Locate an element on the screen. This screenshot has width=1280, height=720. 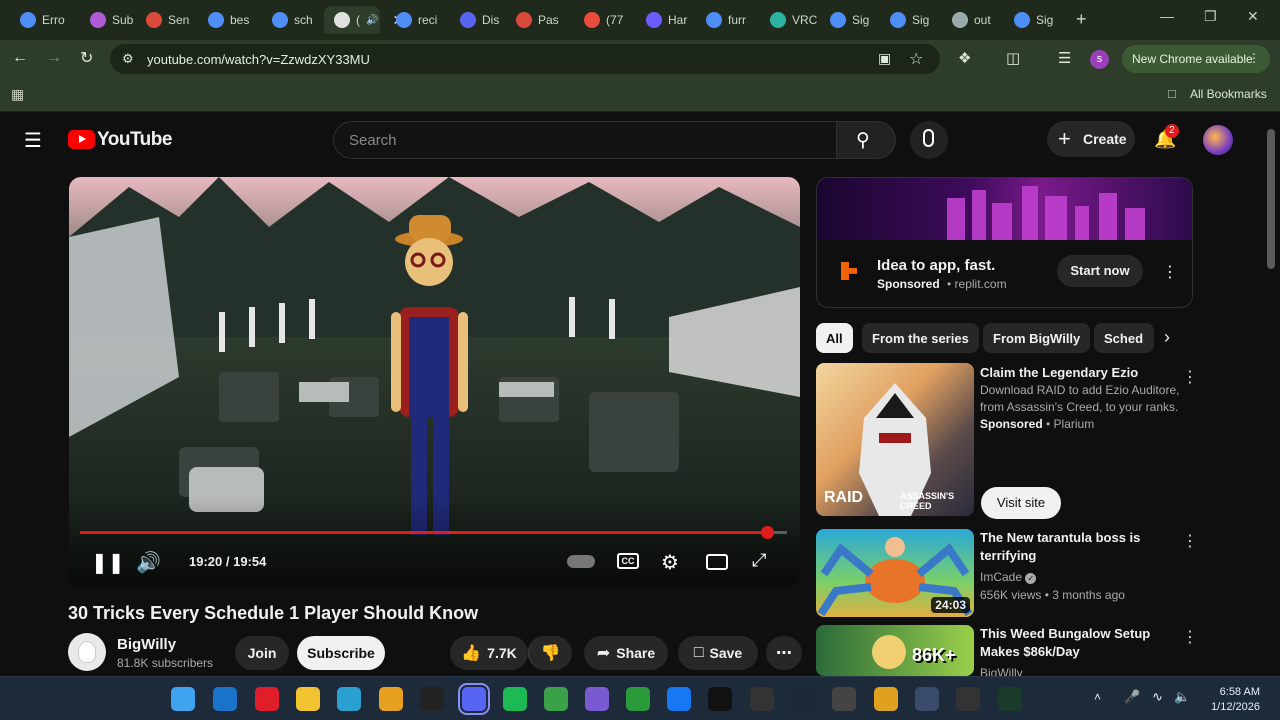
meta-icon is located at coordinates (679, 699).